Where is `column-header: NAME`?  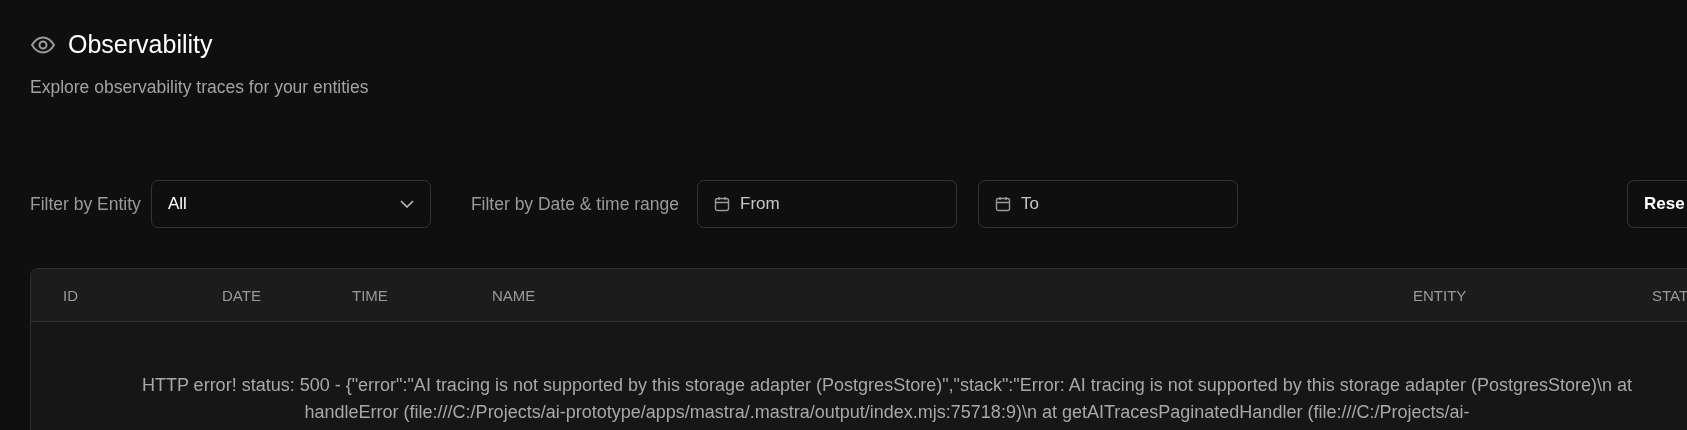 column-header: NAME is located at coordinates (514, 295).